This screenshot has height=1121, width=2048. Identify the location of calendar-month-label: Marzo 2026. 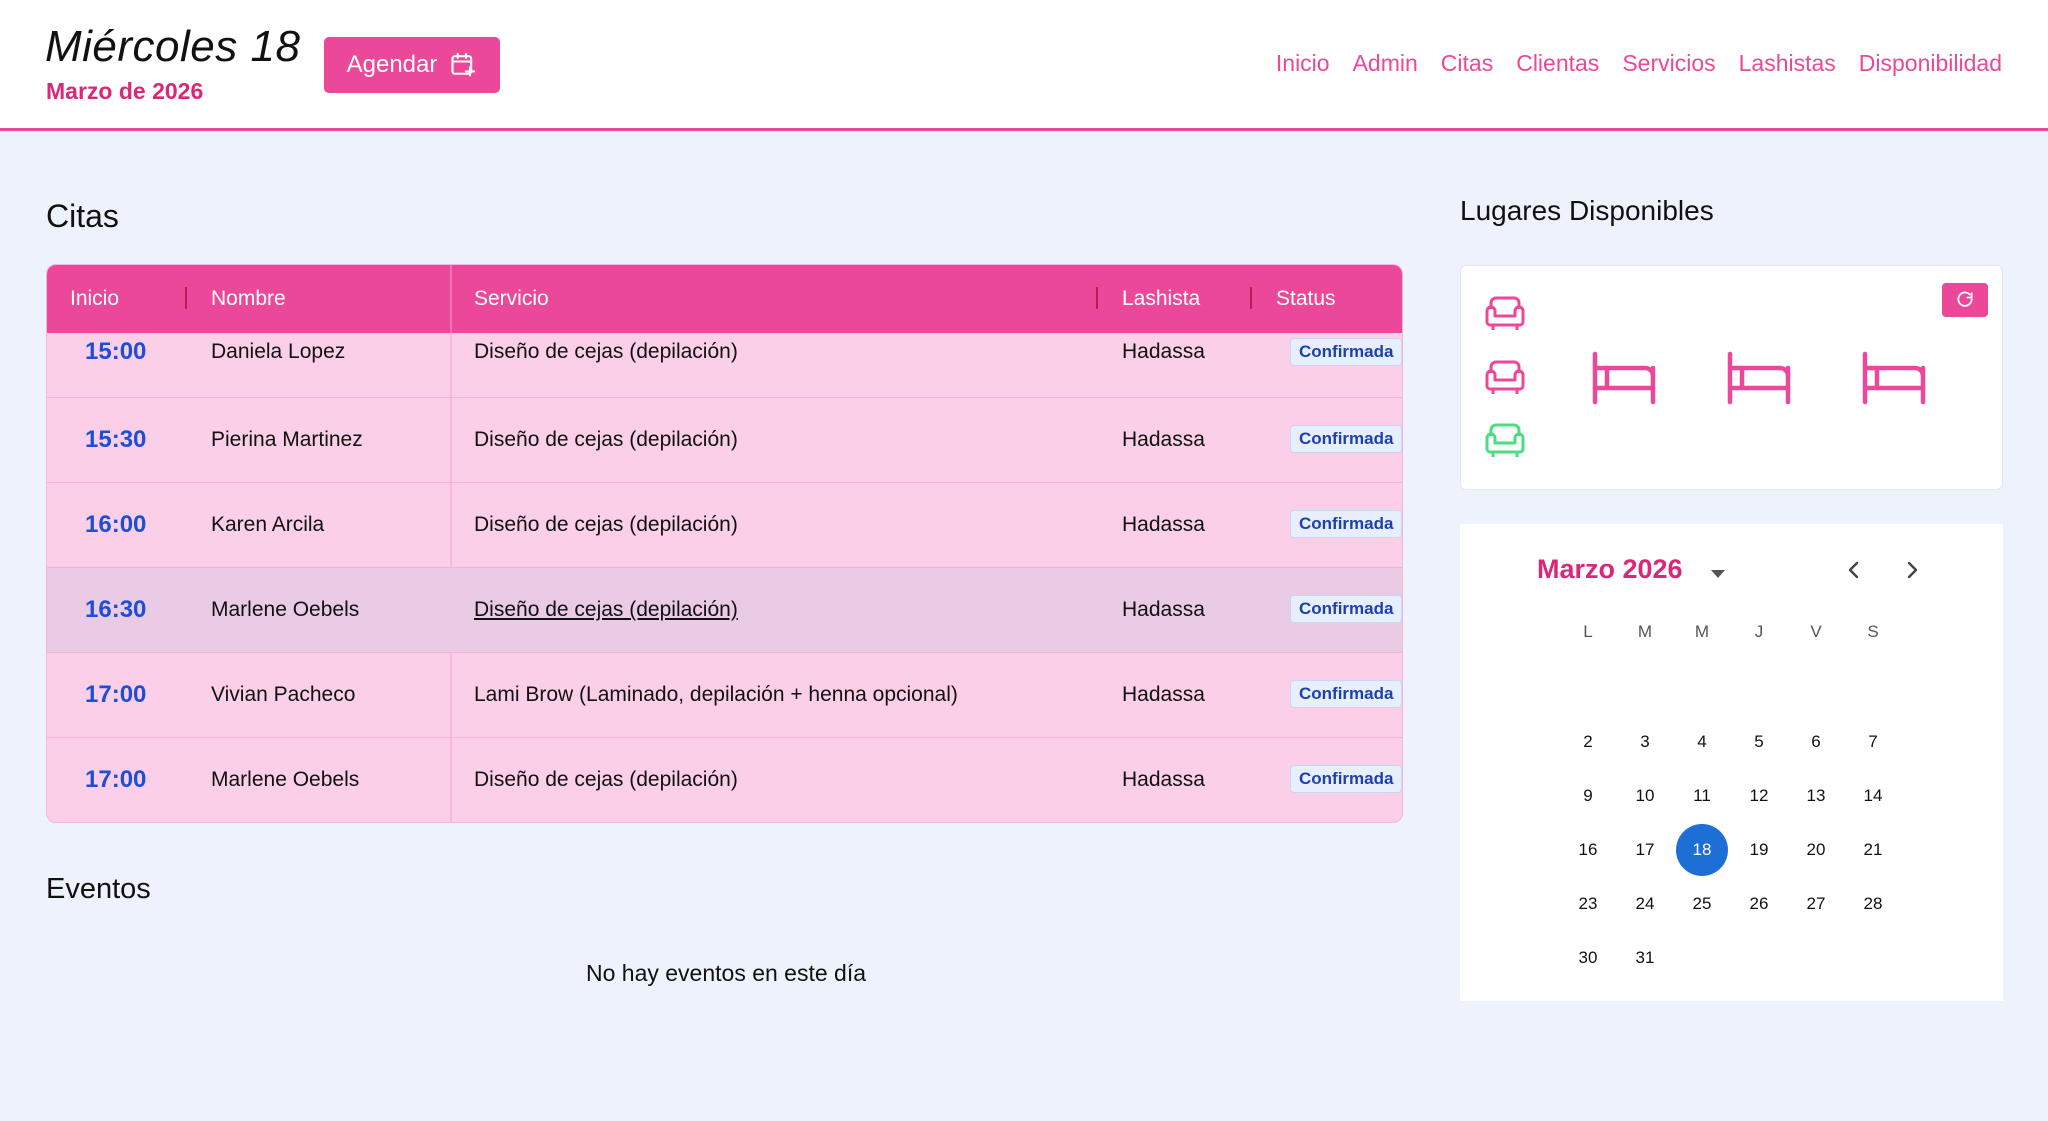
(1610, 569).